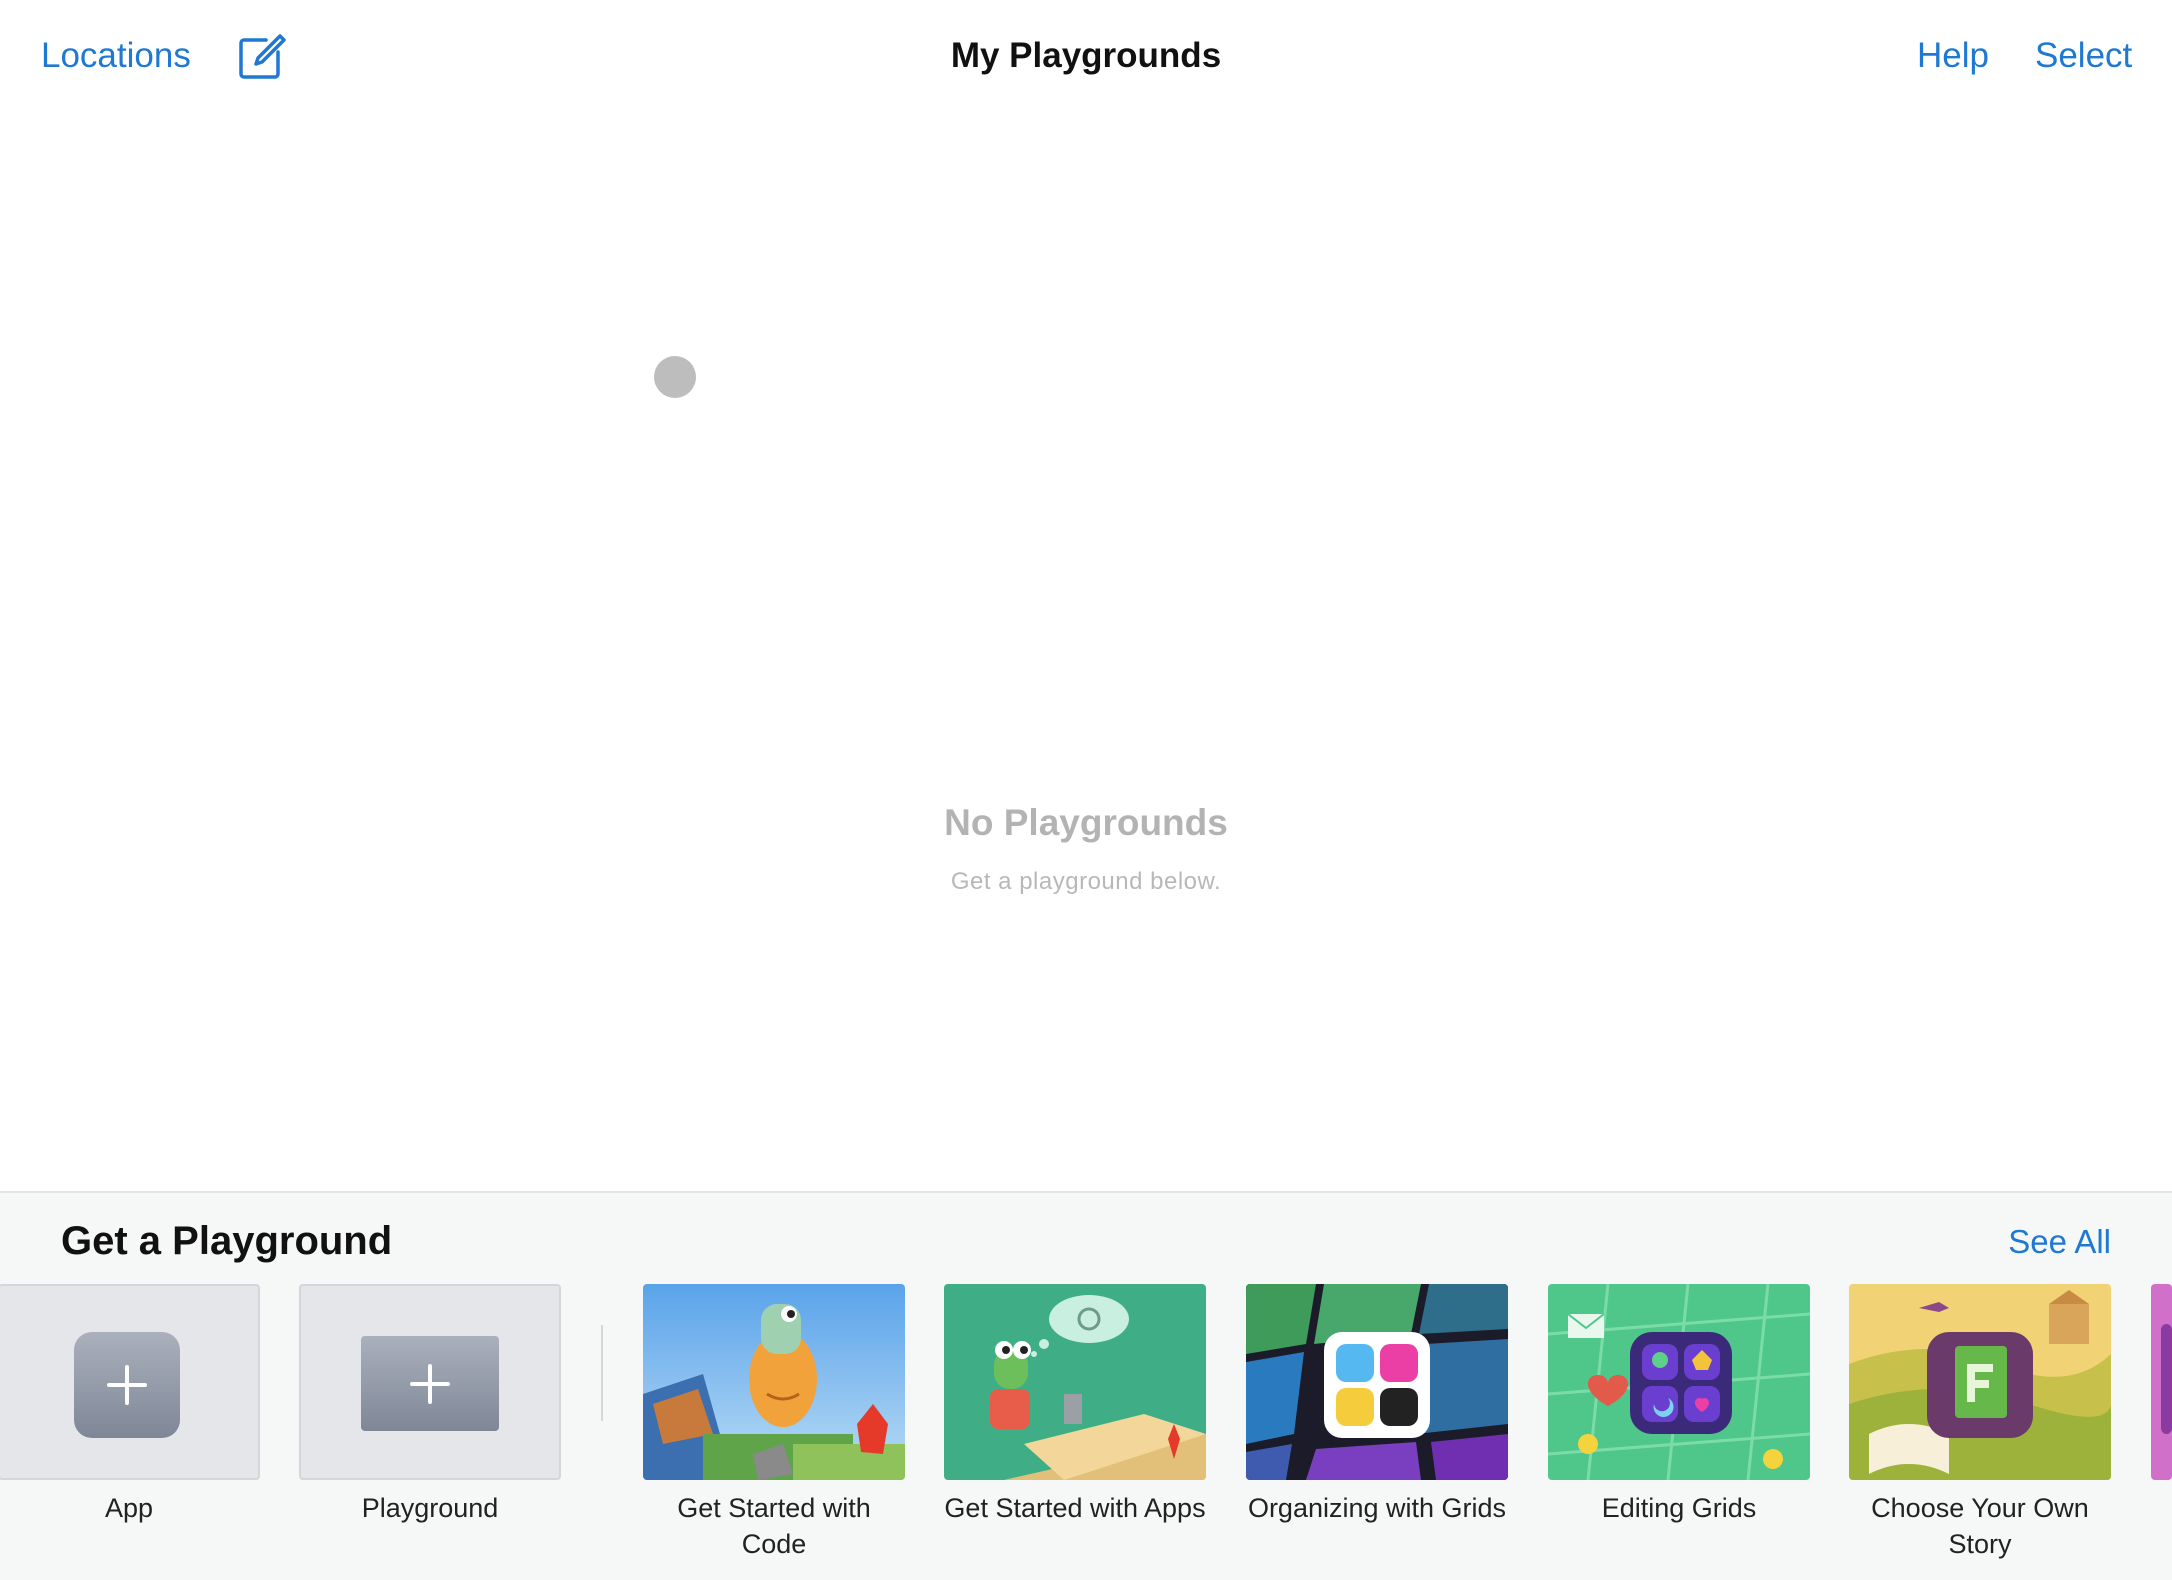 The height and width of the screenshot is (1580, 2172). I want to click on template-label: Choose Your Own Story, so click(1980, 1526).